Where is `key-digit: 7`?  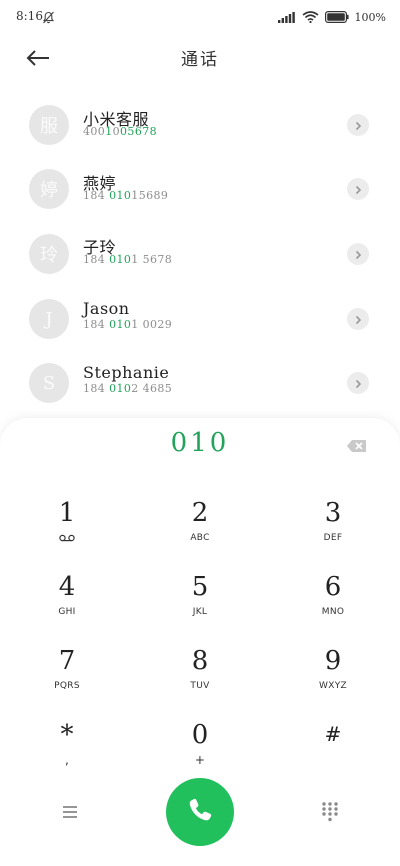 key-digit: 7 is located at coordinates (67, 661).